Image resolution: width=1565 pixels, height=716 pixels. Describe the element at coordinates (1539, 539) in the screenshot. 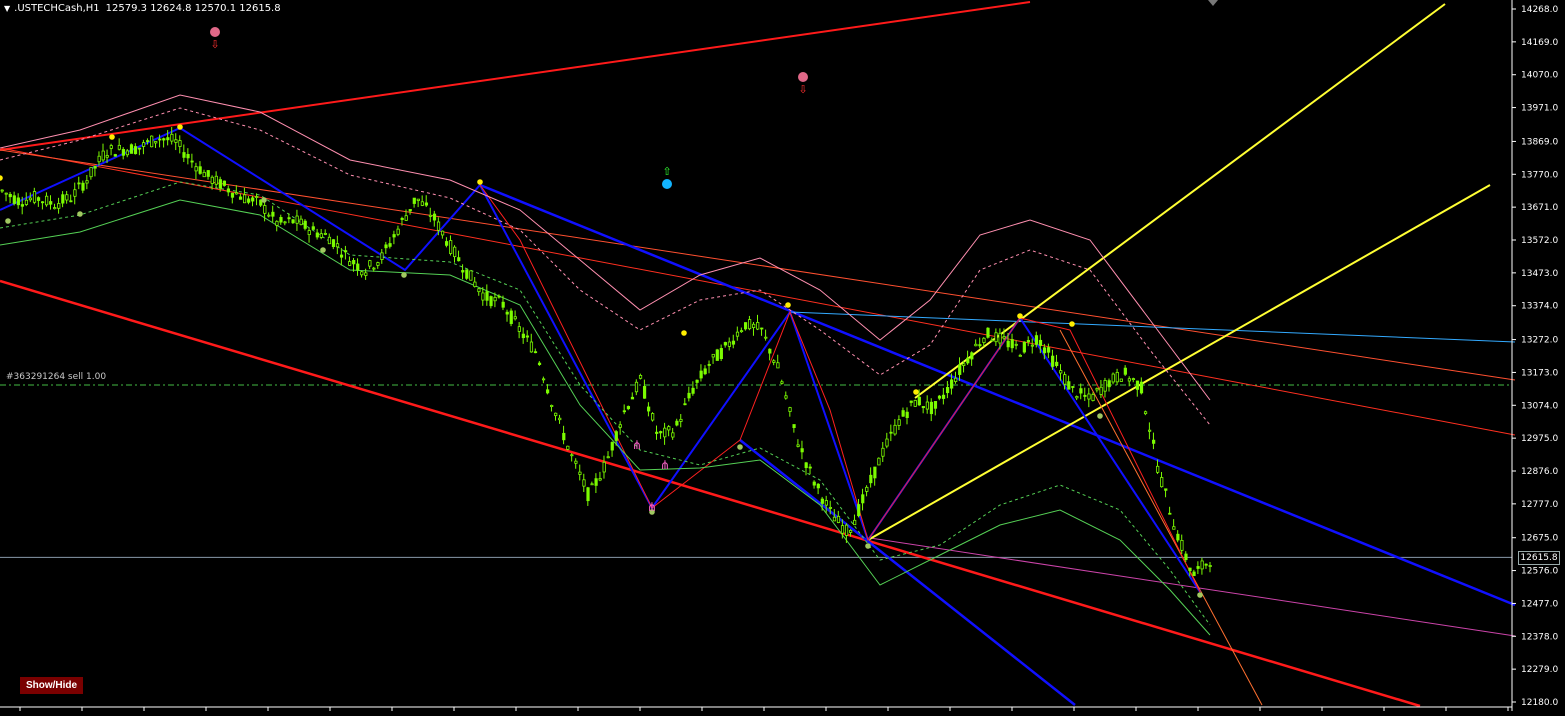

I see `y-tick-label: 12675.0` at that location.